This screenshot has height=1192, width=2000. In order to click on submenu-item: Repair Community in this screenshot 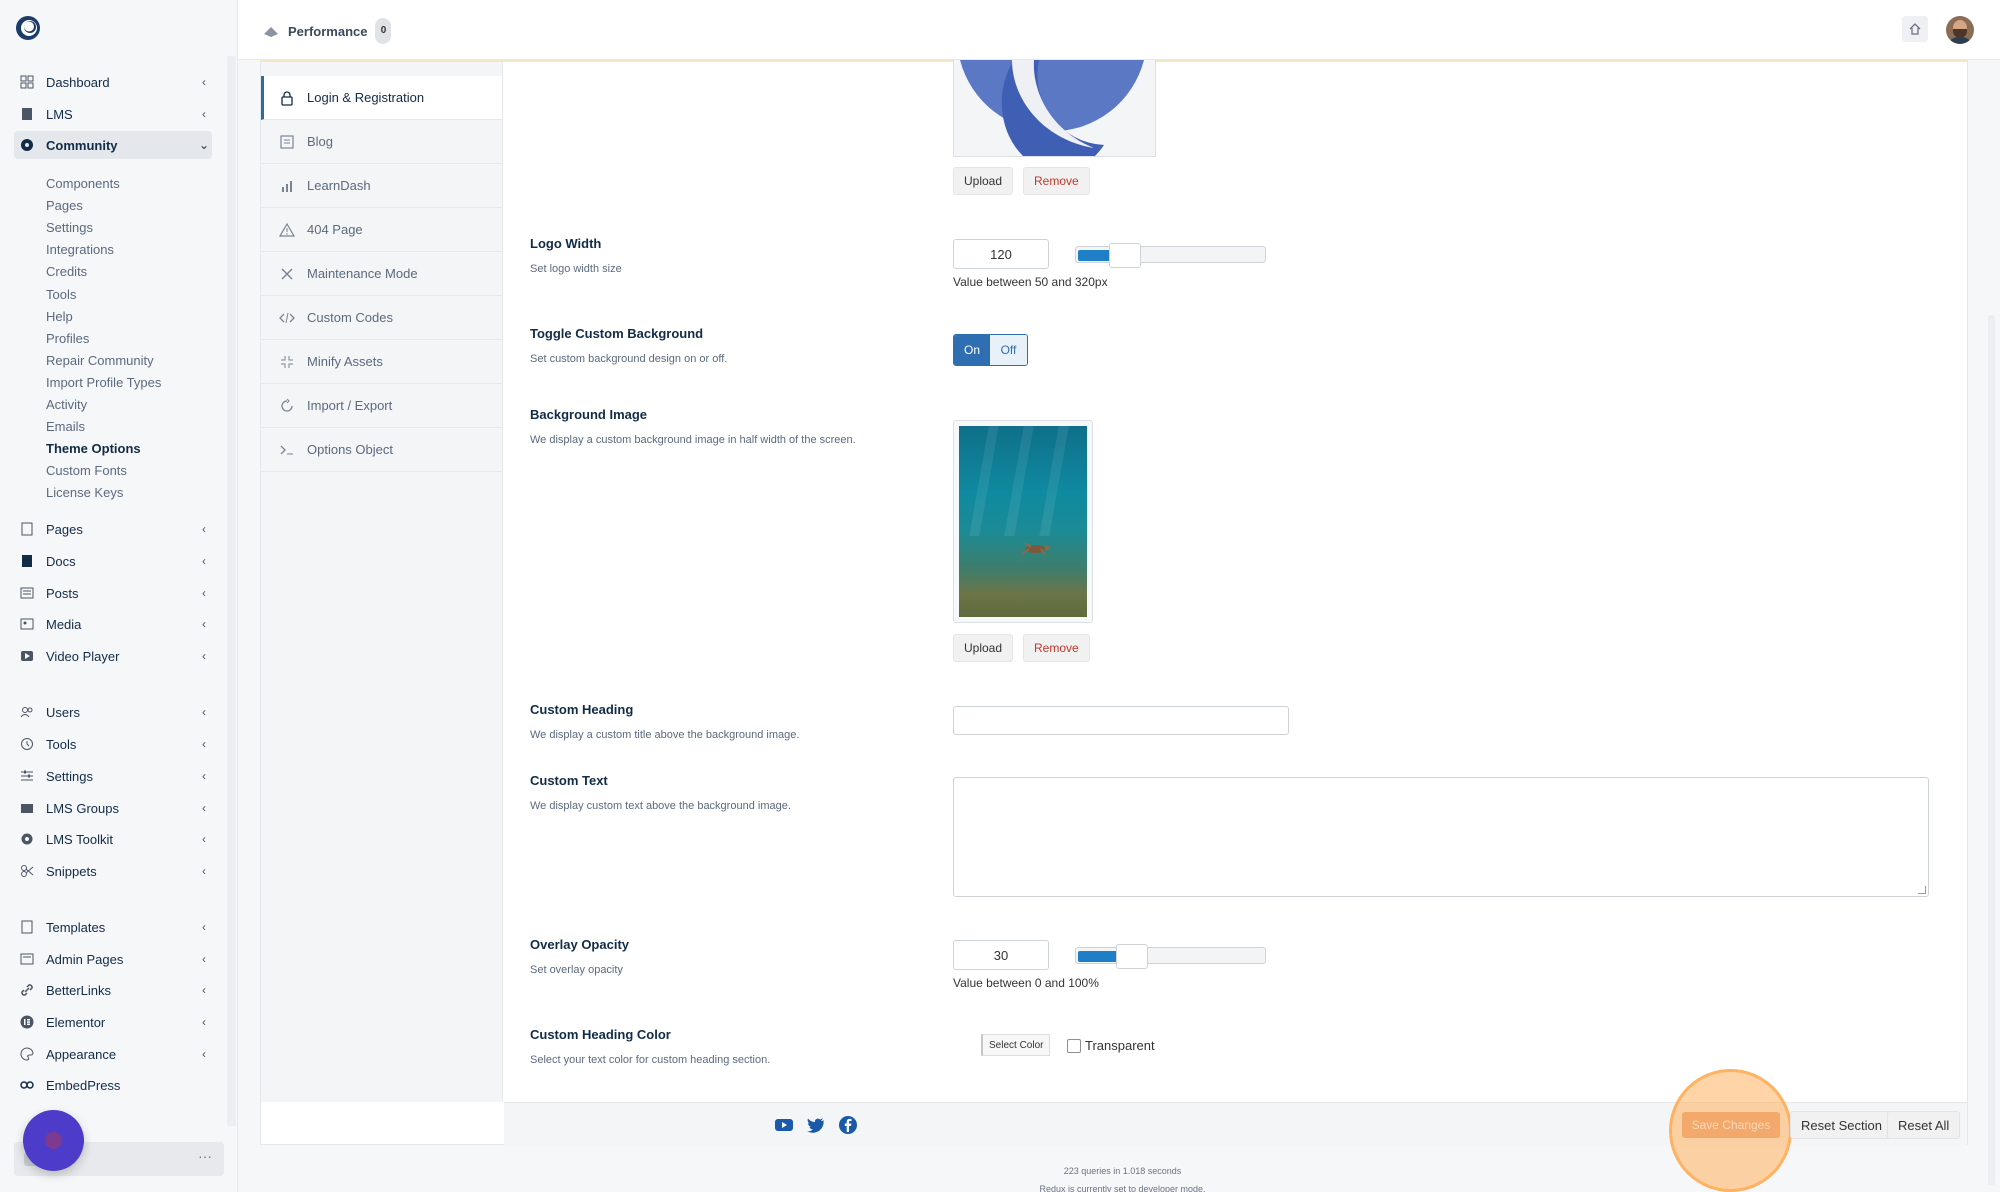, I will do `click(100, 360)`.